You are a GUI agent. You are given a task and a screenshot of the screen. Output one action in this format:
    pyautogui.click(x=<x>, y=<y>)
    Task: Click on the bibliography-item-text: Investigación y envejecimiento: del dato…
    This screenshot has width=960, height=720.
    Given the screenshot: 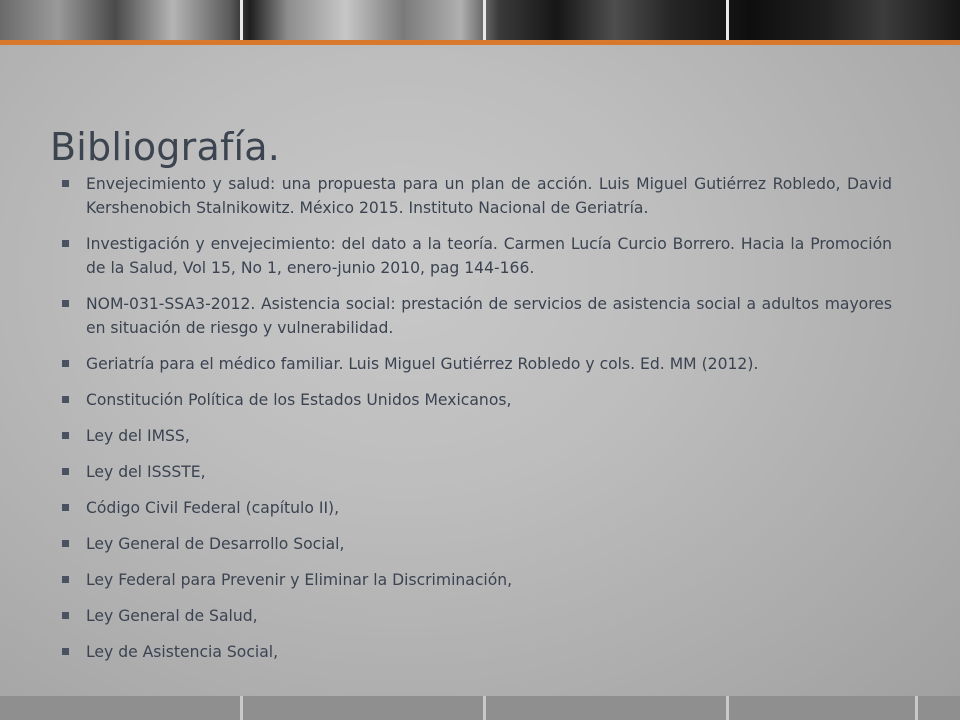 What is the action you would take?
    pyautogui.click(x=489, y=256)
    